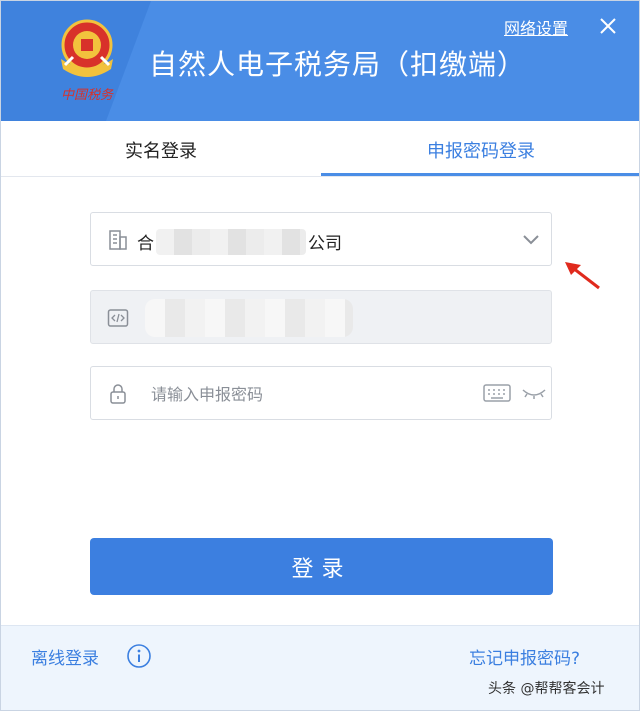  What do you see at coordinates (524, 656) in the screenshot?
I see `forgot-password-link: 忘记申报密码?` at bounding box center [524, 656].